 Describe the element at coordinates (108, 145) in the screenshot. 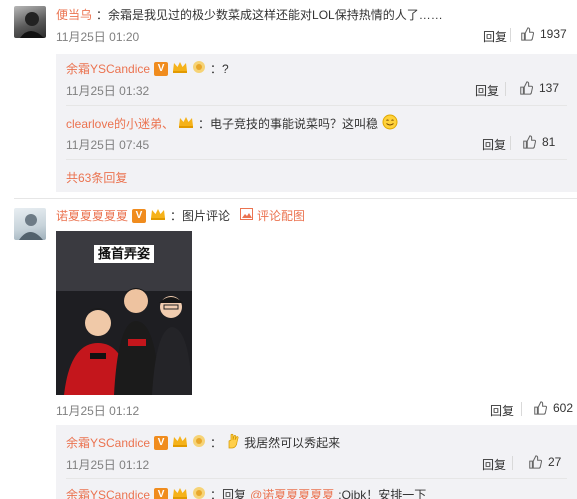

I see `reply-timestamp: 11月25日 07:45` at that location.